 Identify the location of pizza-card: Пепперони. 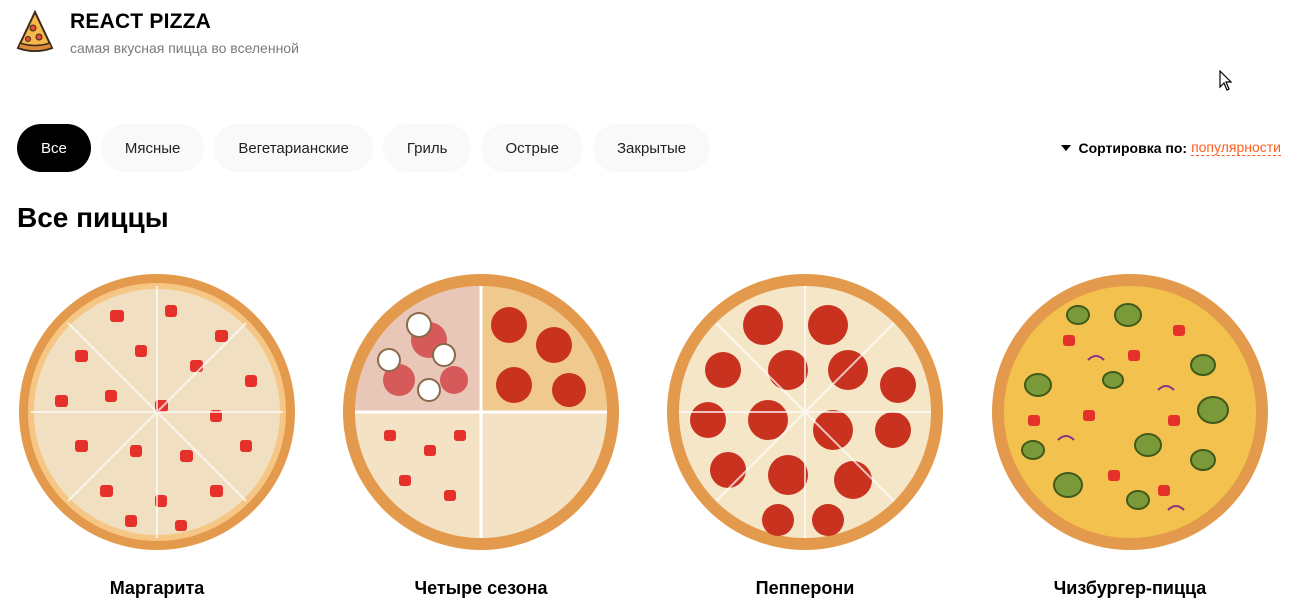
(805, 434).